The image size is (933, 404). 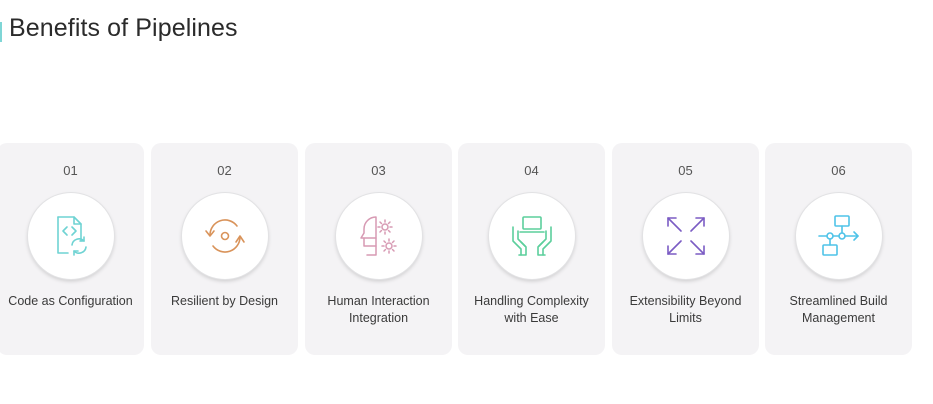 What do you see at coordinates (70, 301) in the screenshot?
I see `card-label: Code as Configuration` at bounding box center [70, 301].